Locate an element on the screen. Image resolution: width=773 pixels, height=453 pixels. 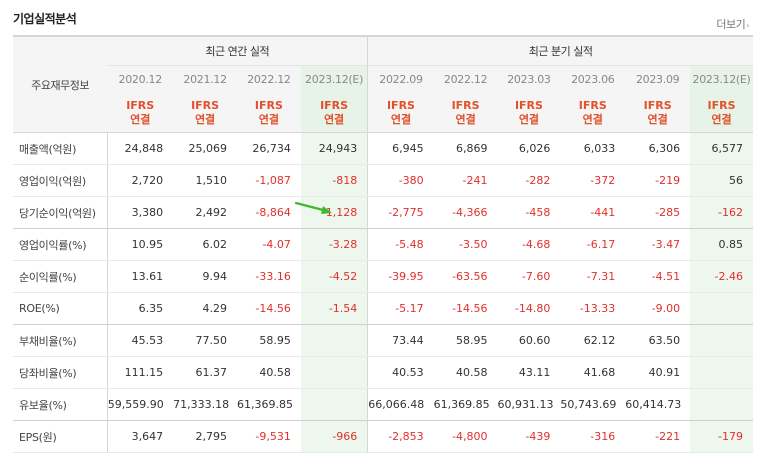
table-cell: -219 is located at coordinates (658, 180).